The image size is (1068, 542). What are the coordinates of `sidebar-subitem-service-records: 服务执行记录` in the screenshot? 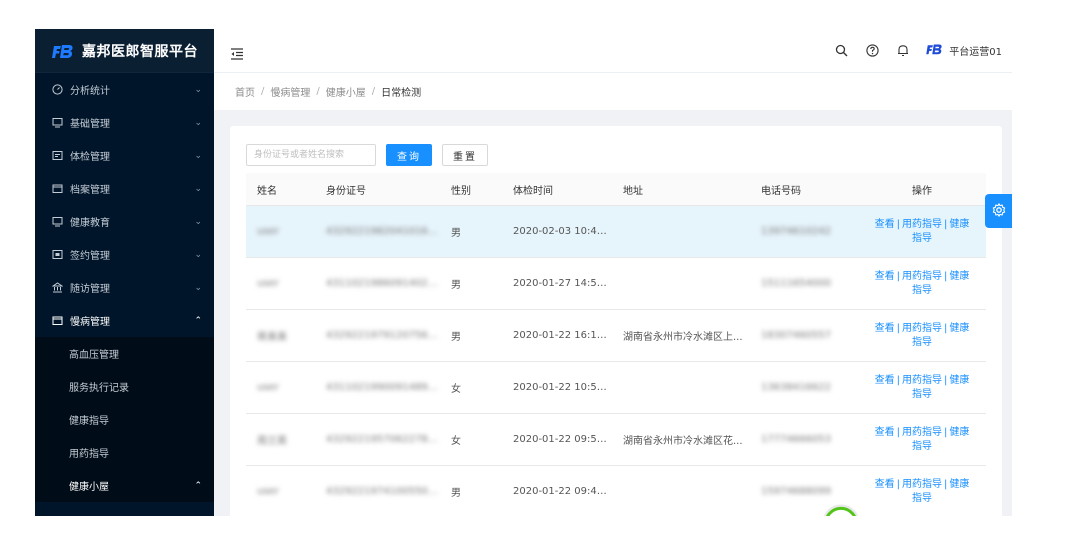 It's located at (124, 386).